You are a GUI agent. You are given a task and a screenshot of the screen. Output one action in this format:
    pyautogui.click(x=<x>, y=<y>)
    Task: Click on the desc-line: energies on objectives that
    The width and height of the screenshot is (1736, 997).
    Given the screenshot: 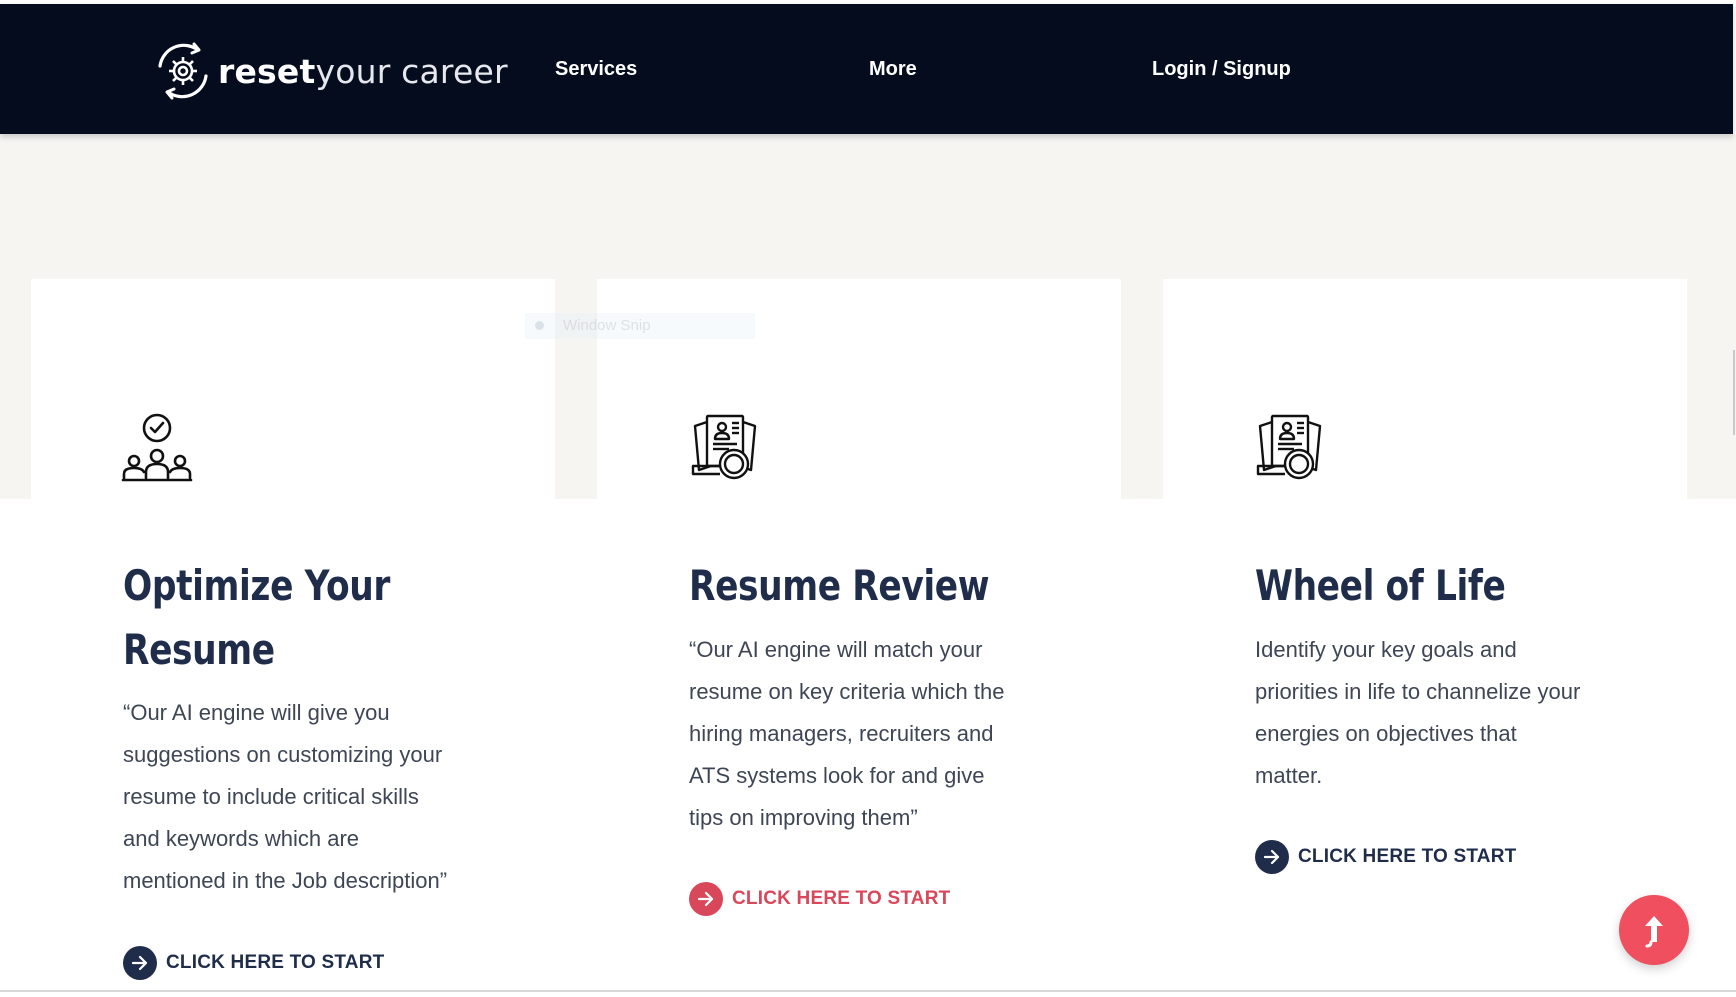 What is the action you would take?
    pyautogui.click(x=1386, y=733)
    